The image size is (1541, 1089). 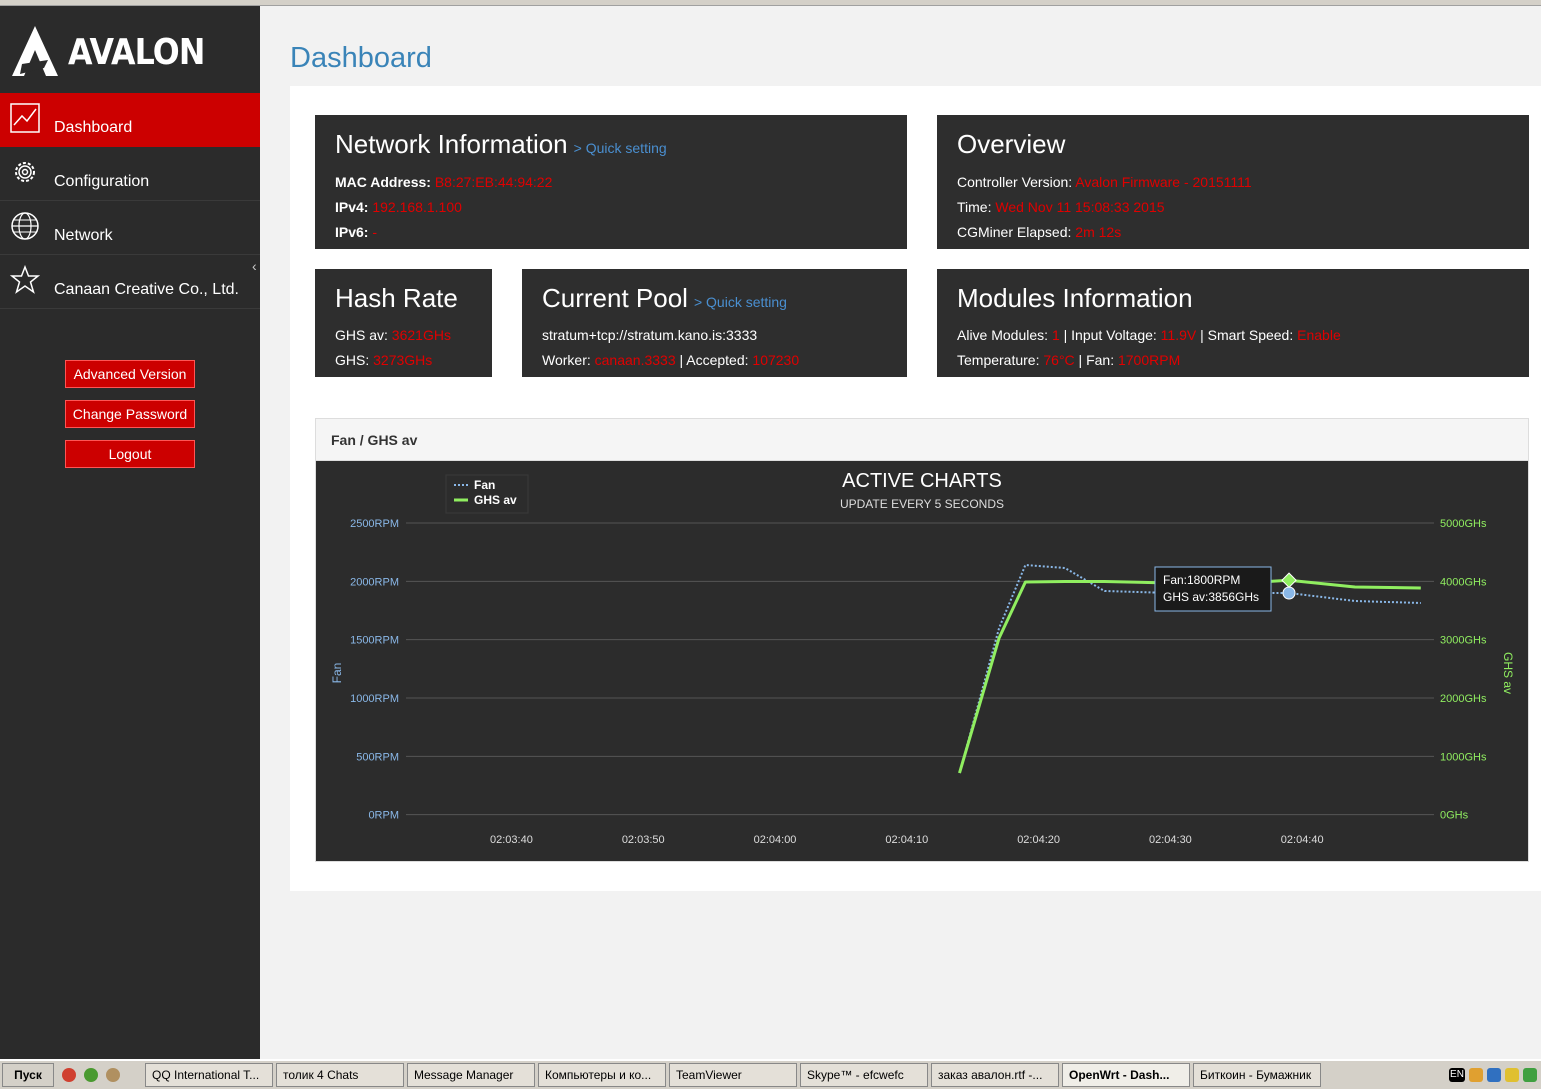 What do you see at coordinates (1080, 207) in the screenshot?
I see `time-value: Wed Nov 11 15:08:33 2015` at bounding box center [1080, 207].